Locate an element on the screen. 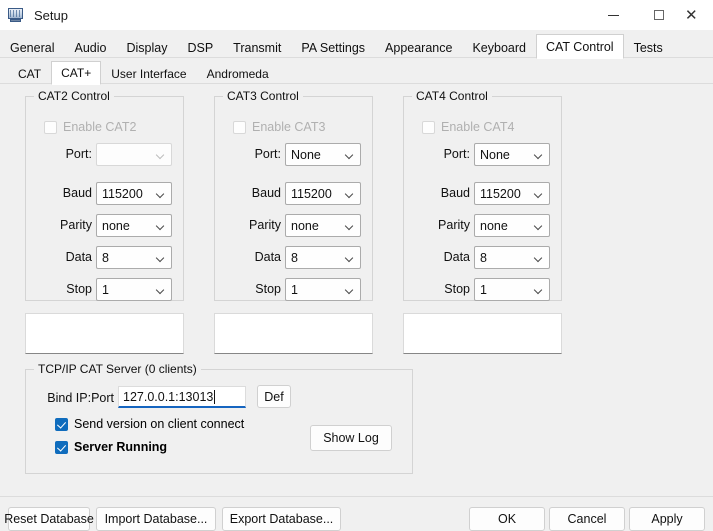 The width and height of the screenshot is (713, 531). maximize-button is located at coordinates (659, 15).